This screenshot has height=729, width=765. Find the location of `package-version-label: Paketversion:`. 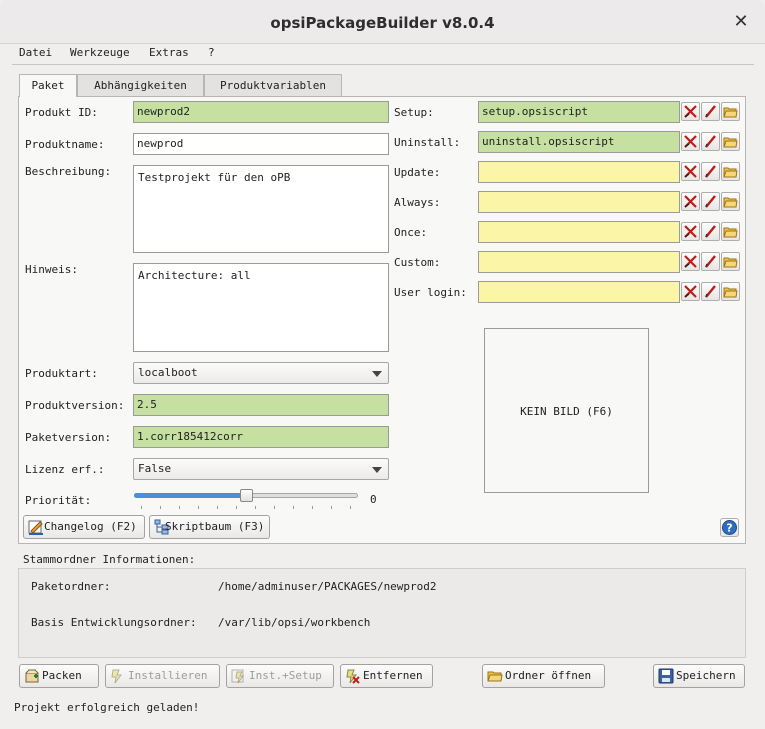

package-version-label: Paketversion: is located at coordinates (68, 437).